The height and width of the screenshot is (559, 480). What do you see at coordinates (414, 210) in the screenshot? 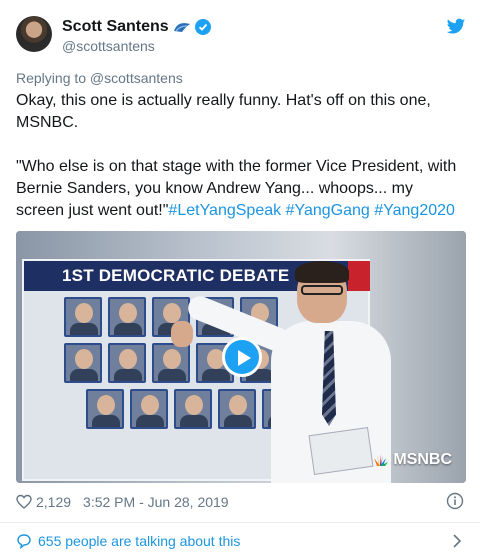
I see `hashtag-link: #Yang2020` at bounding box center [414, 210].